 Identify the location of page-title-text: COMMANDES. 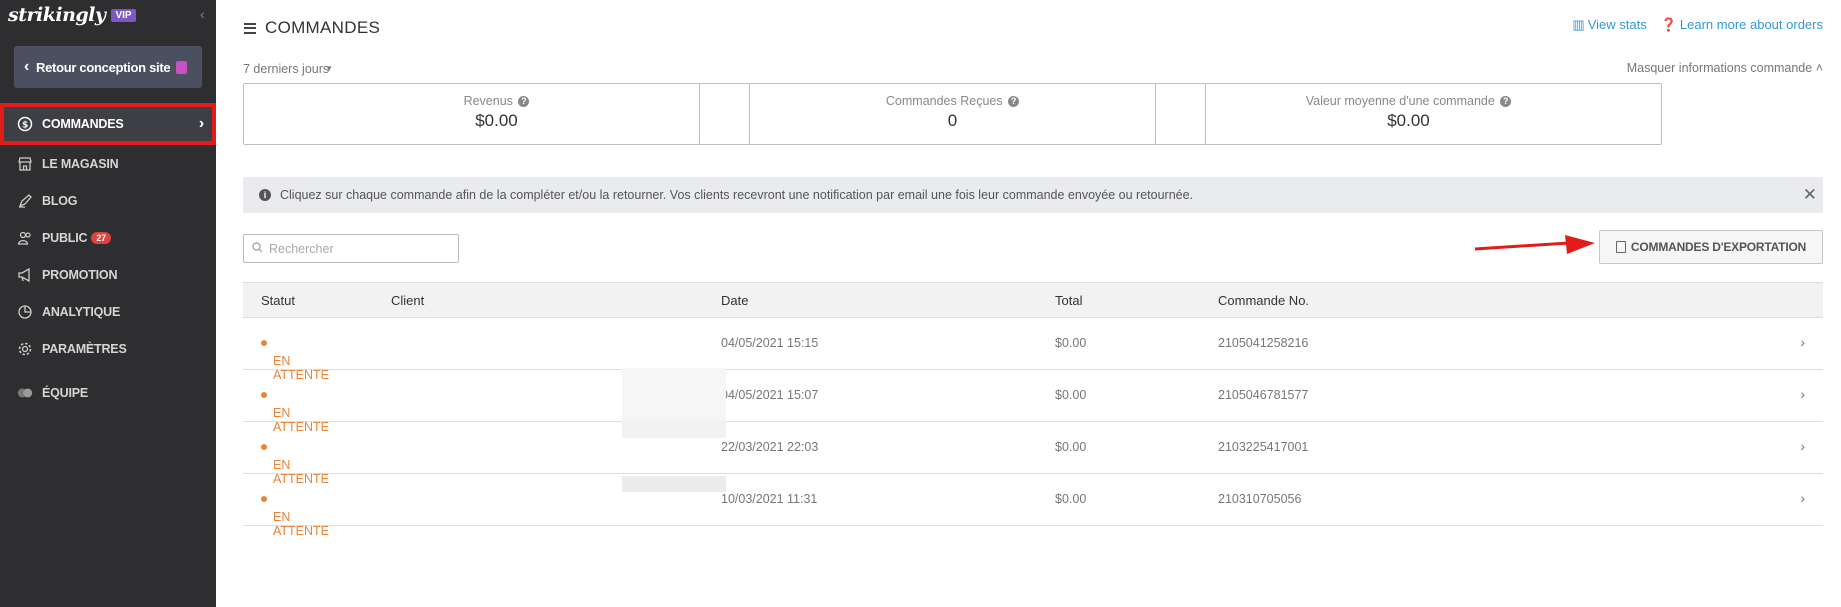
(323, 27).